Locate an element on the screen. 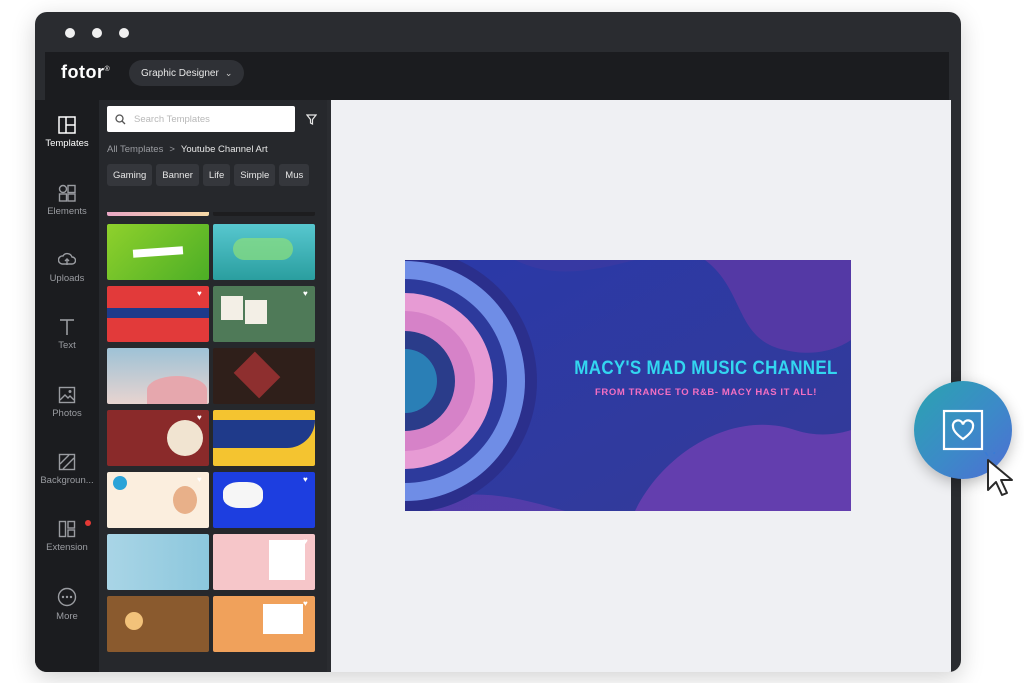 The image size is (1024, 683). heart-frame-icon is located at coordinates (963, 430).